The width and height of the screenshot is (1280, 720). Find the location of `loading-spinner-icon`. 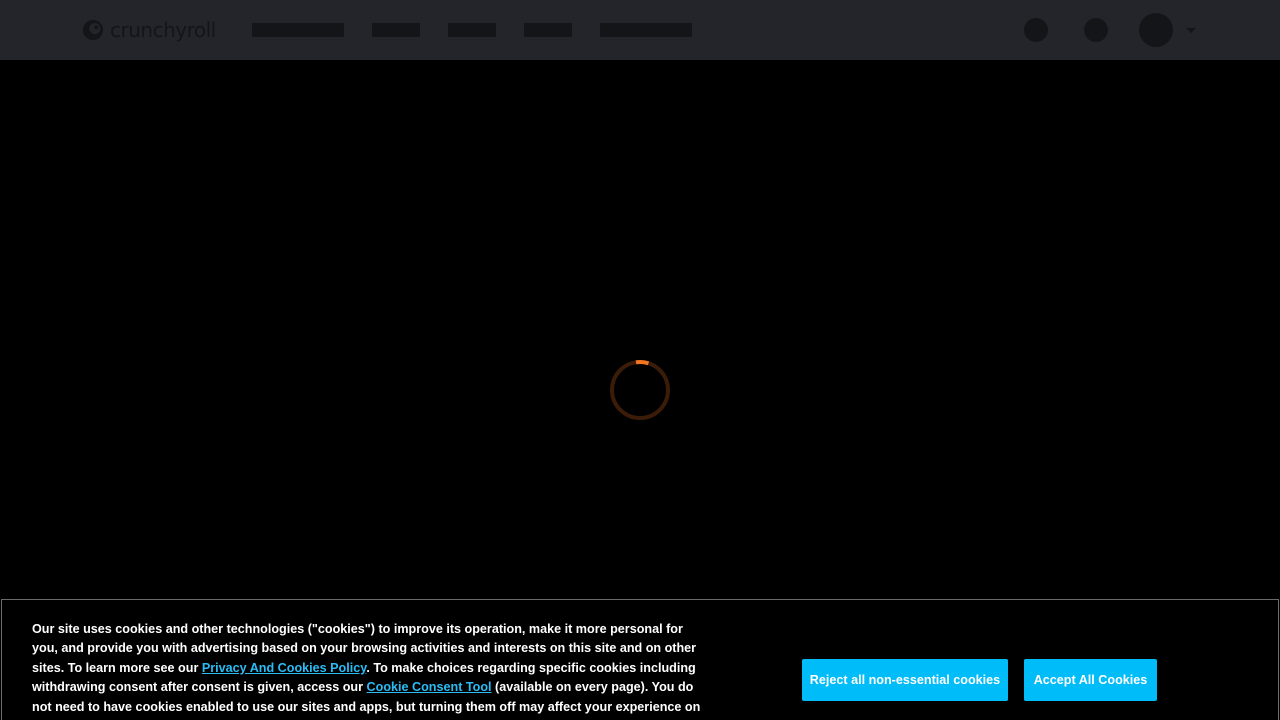

loading-spinner-icon is located at coordinates (640, 390).